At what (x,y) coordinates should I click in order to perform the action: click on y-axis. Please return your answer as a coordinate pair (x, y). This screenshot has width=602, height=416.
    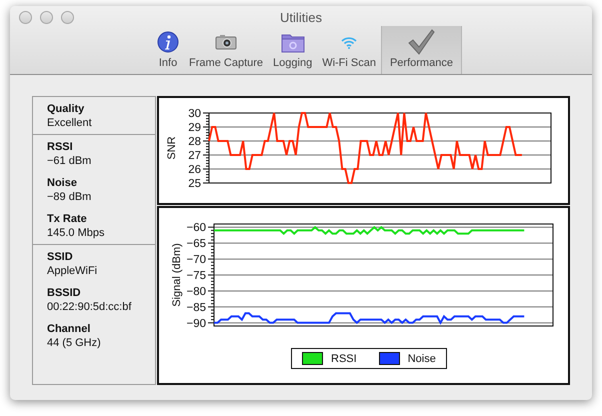
    Looking at the image, I should click on (206, 148).